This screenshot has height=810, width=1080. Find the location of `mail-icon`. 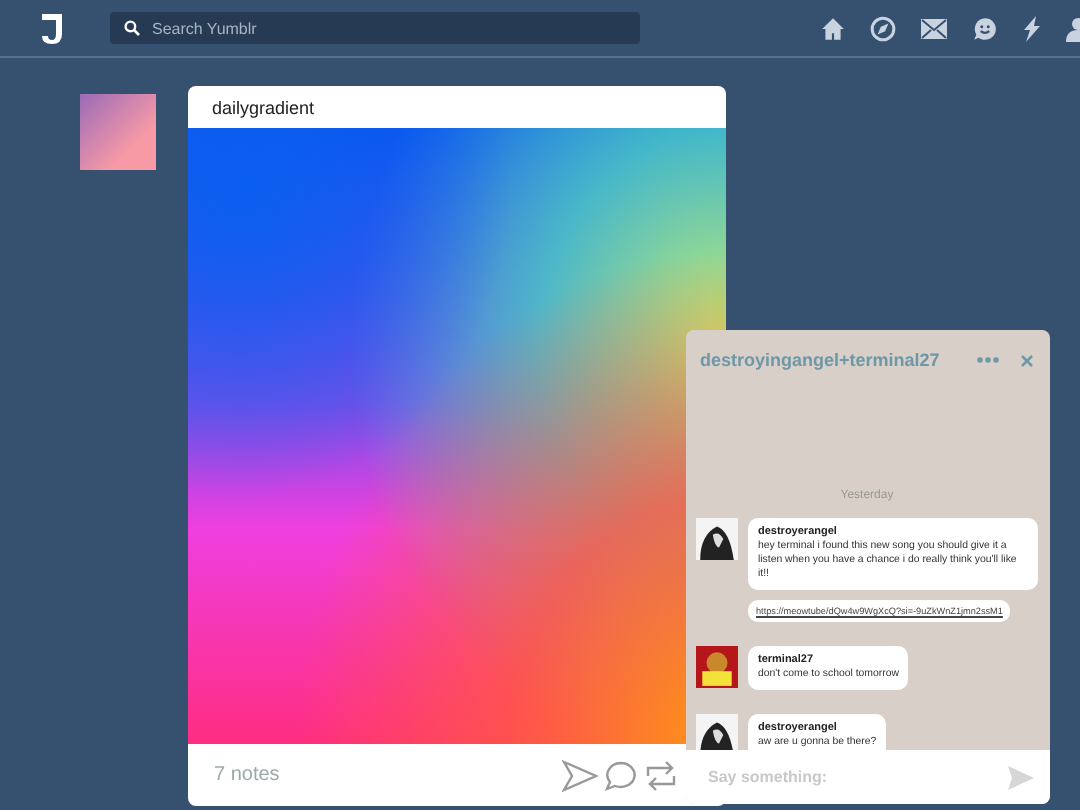

mail-icon is located at coordinates (934, 28).